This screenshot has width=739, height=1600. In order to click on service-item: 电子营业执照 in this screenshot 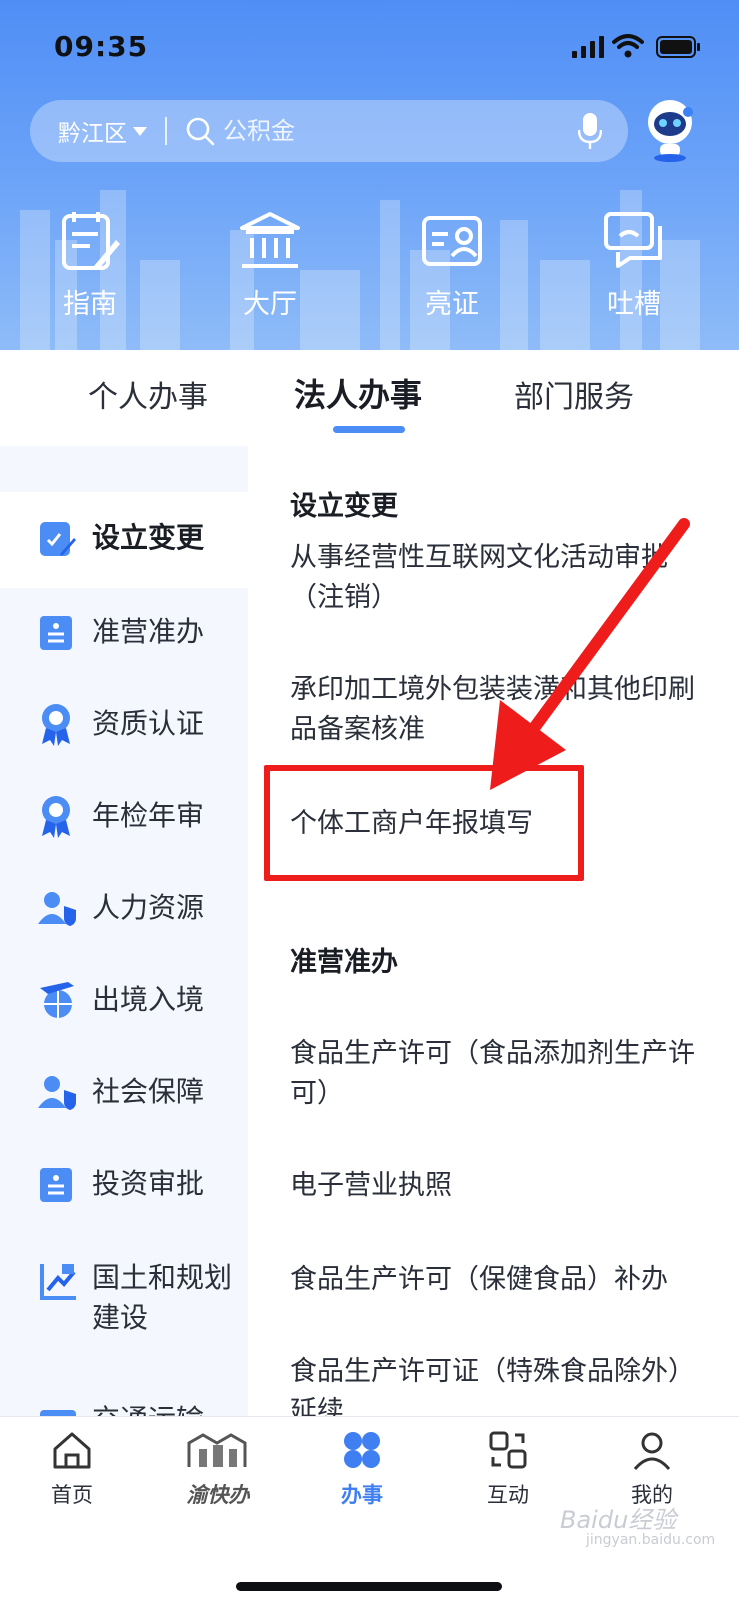, I will do `click(500, 1186)`.